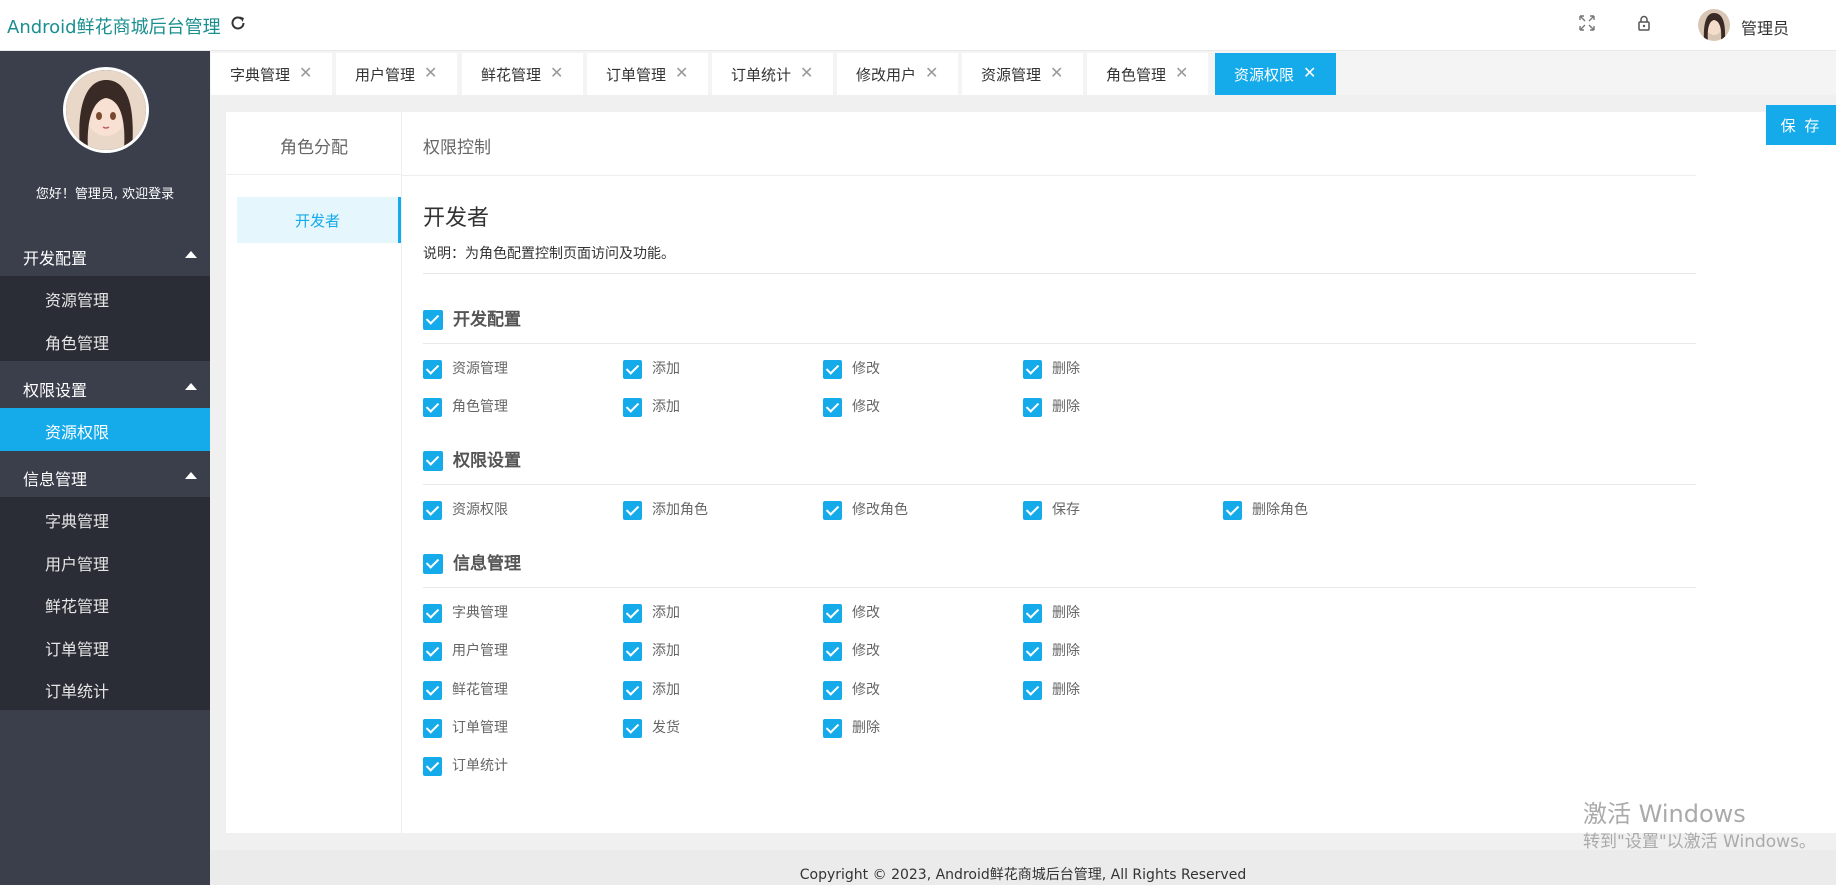 This screenshot has height=885, width=1836. Describe the element at coordinates (114, 26) in the screenshot. I see `app-title: Android鲜花商城后台管理` at that location.